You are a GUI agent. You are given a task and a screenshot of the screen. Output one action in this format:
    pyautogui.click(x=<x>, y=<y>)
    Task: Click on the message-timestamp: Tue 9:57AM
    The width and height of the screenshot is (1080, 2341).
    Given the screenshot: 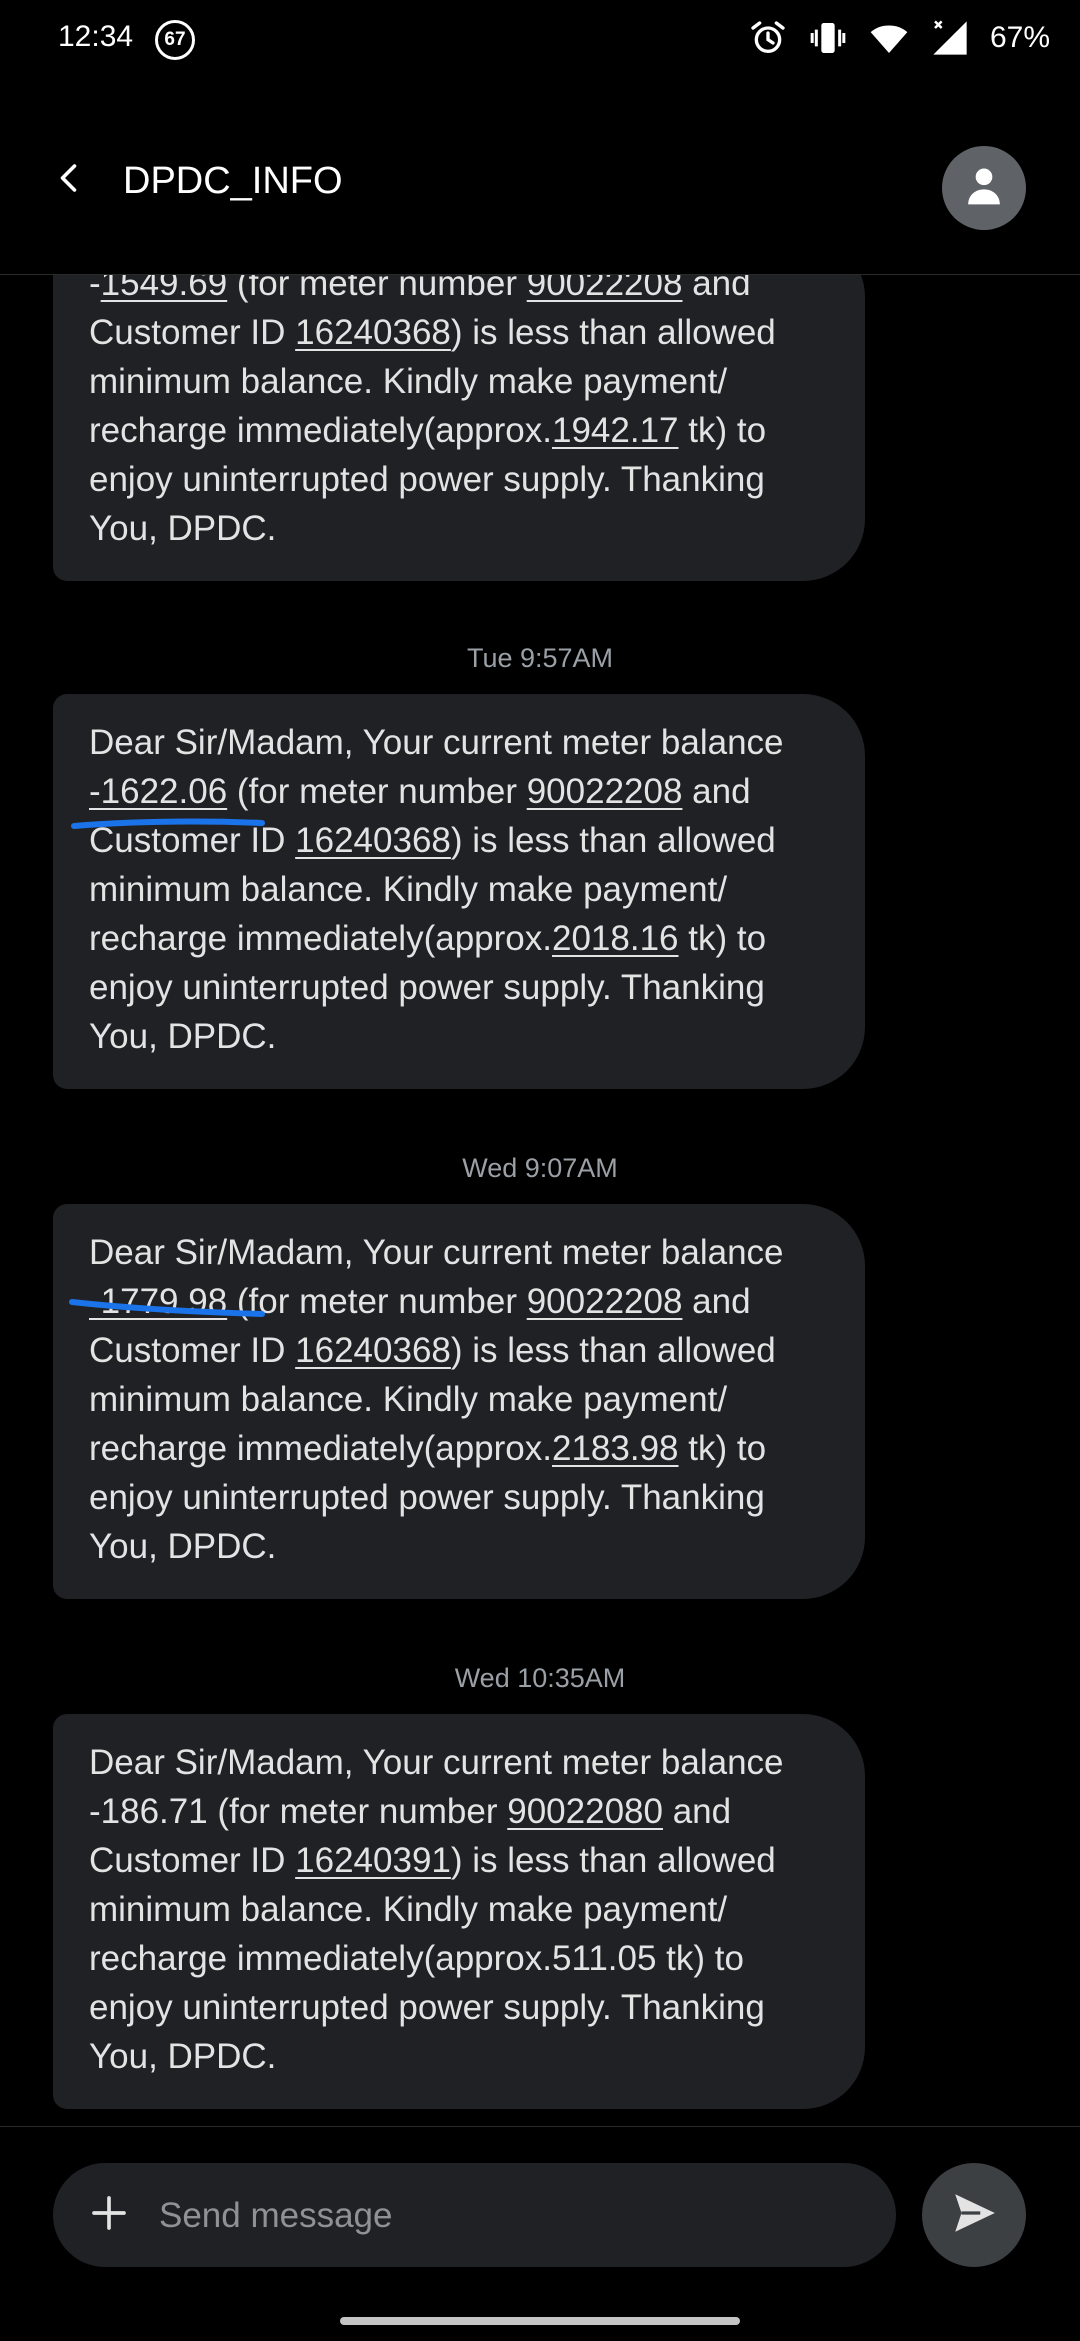 What is the action you would take?
    pyautogui.click(x=540, y=658)
    